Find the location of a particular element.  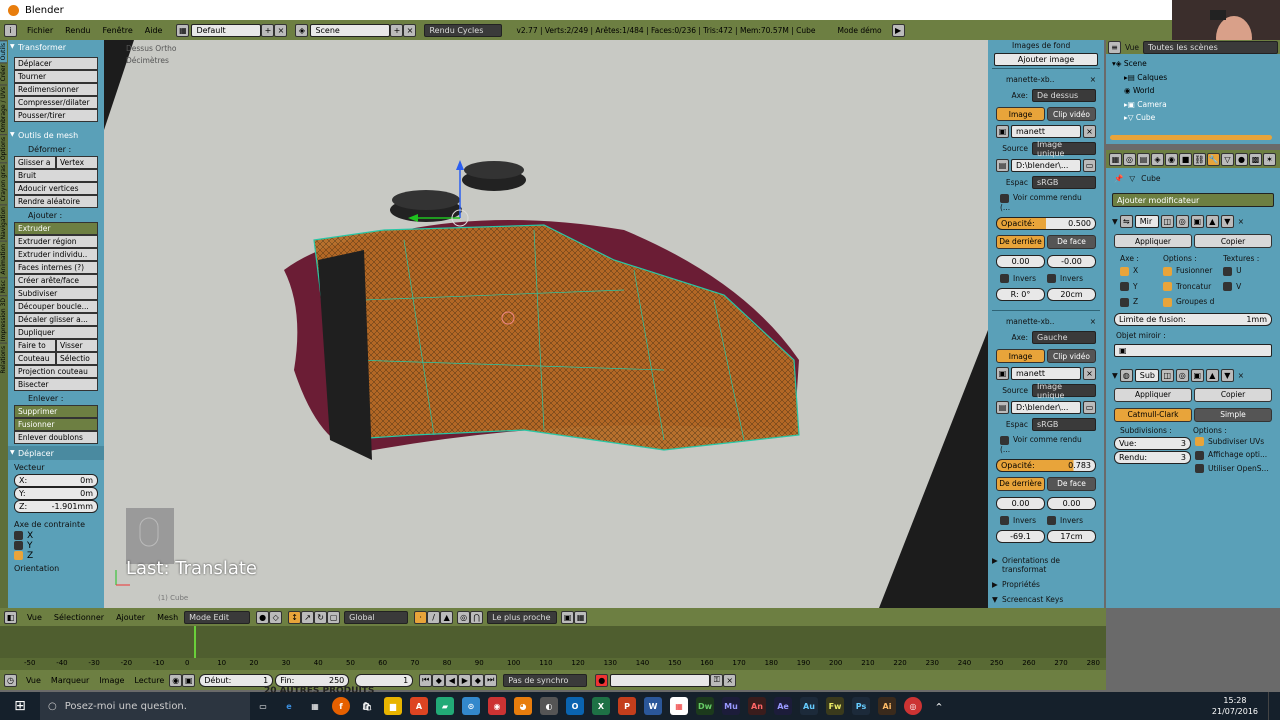

bg2-x-field: 0.00 is located at coordinates (1020, 503).